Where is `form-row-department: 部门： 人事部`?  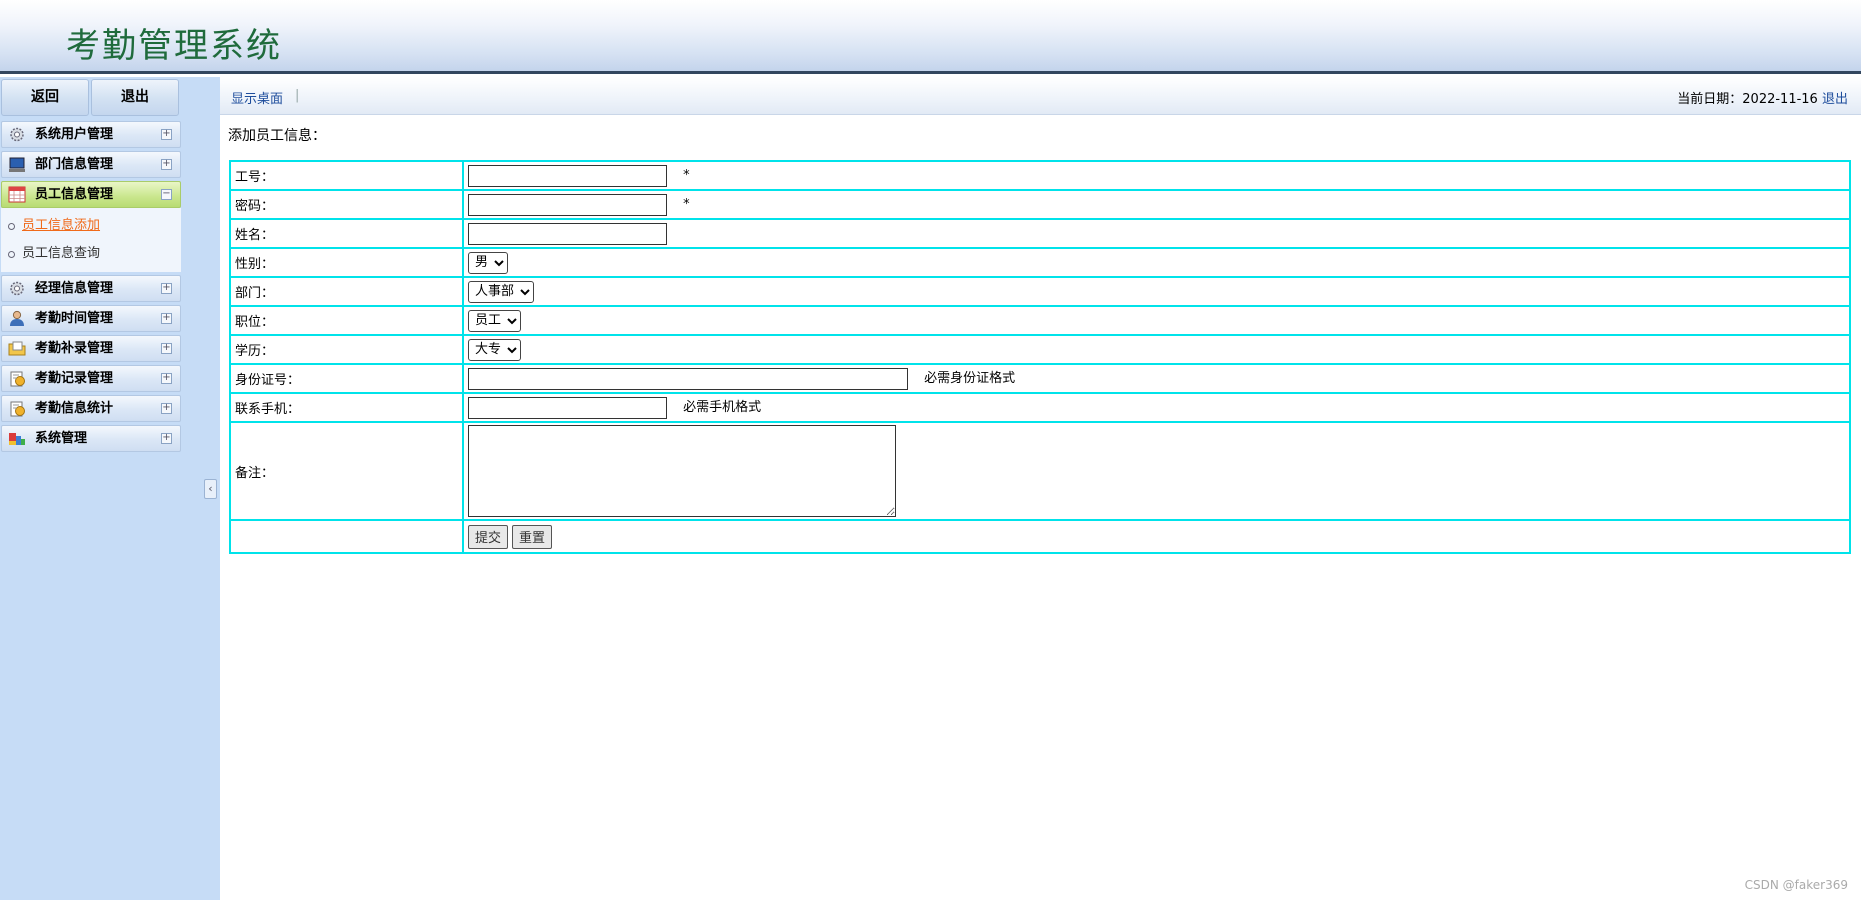 form-row-department: 部门： 人事部 is located at coordinates (1040, 291).